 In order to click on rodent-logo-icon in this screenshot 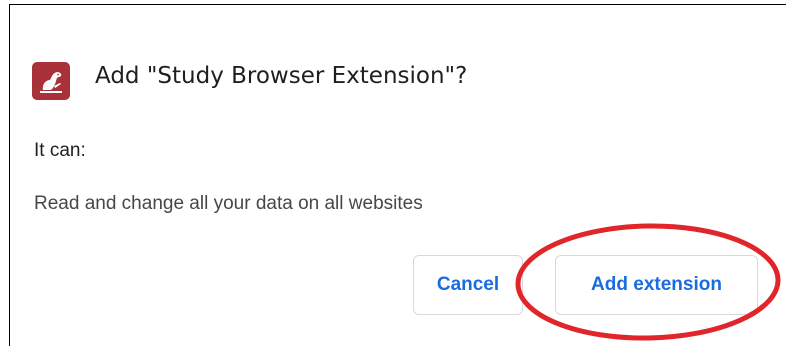, I will do `click(51, 82)`.